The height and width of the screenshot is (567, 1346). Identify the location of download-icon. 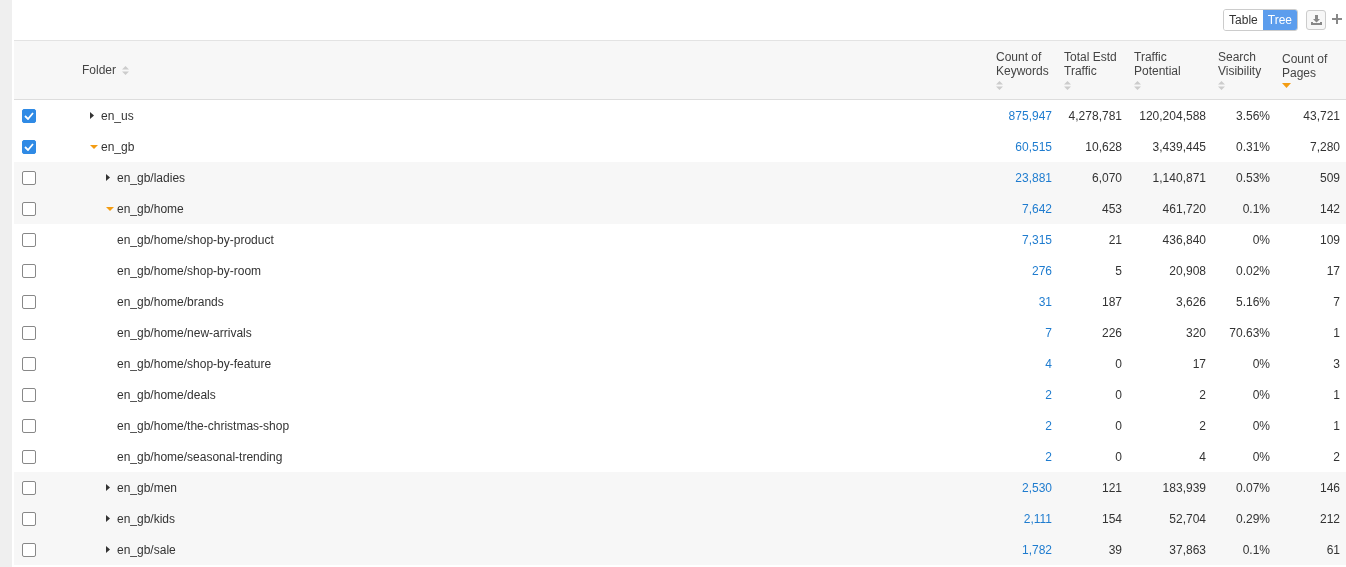
(1316, 20).